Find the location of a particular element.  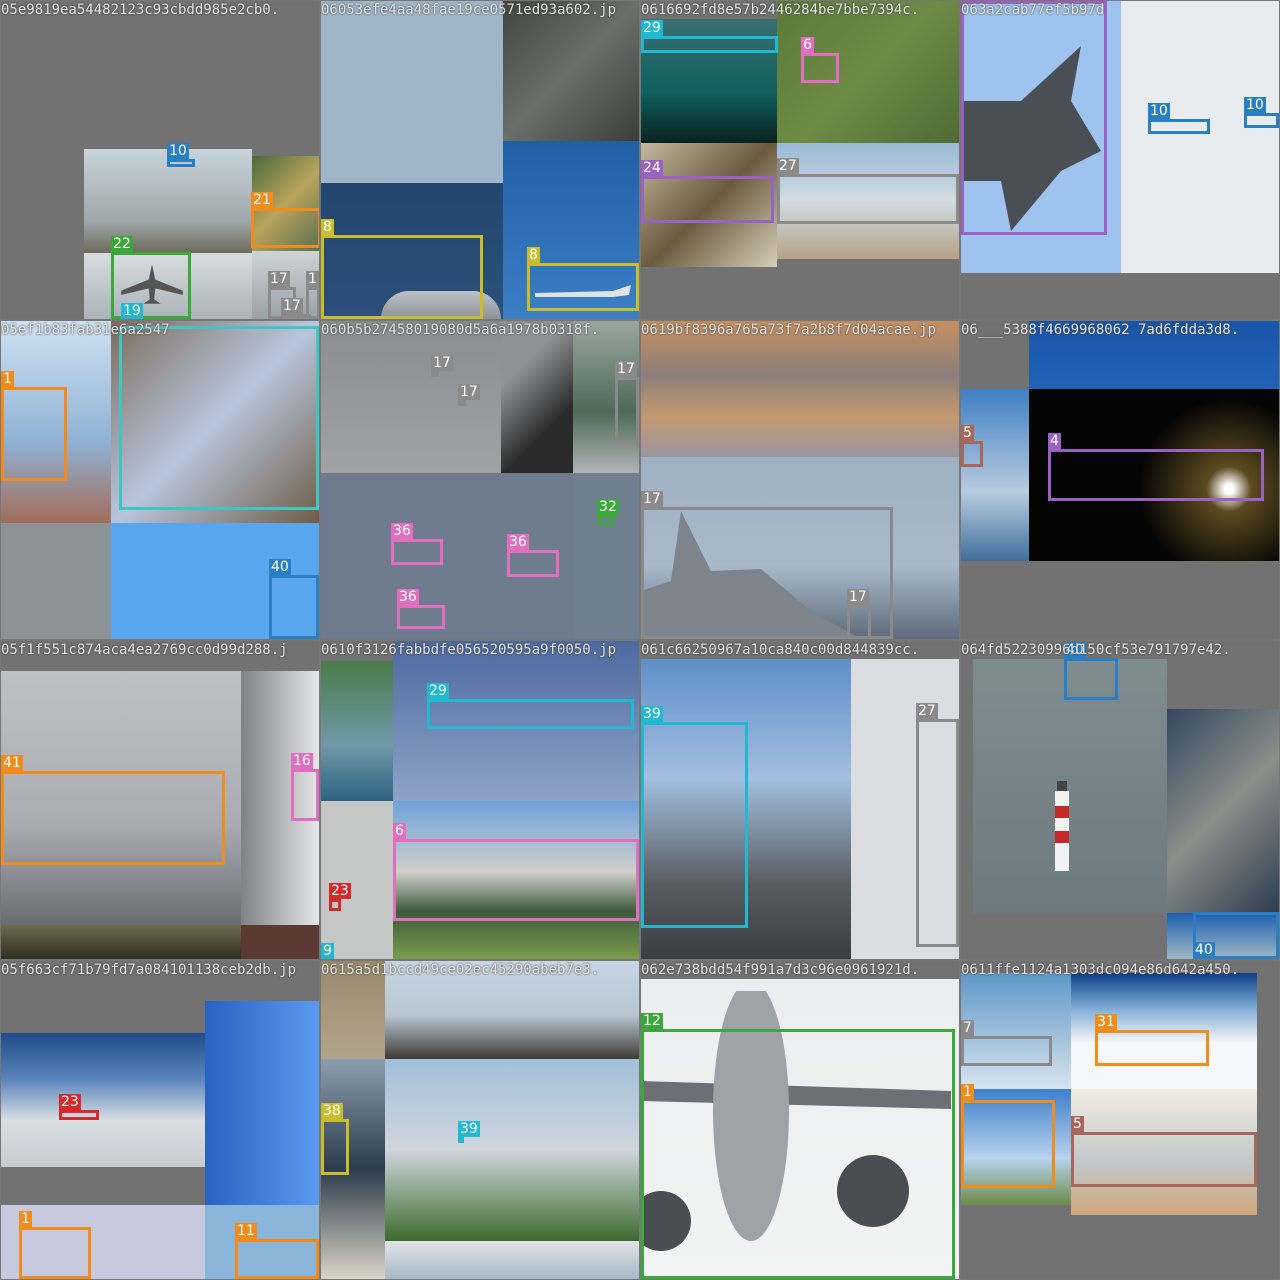

mosaic-tile-14: 38 39 0615a5d1bccd49ce02ec45290abeb7e3. is located at coordinates (480, 1120).